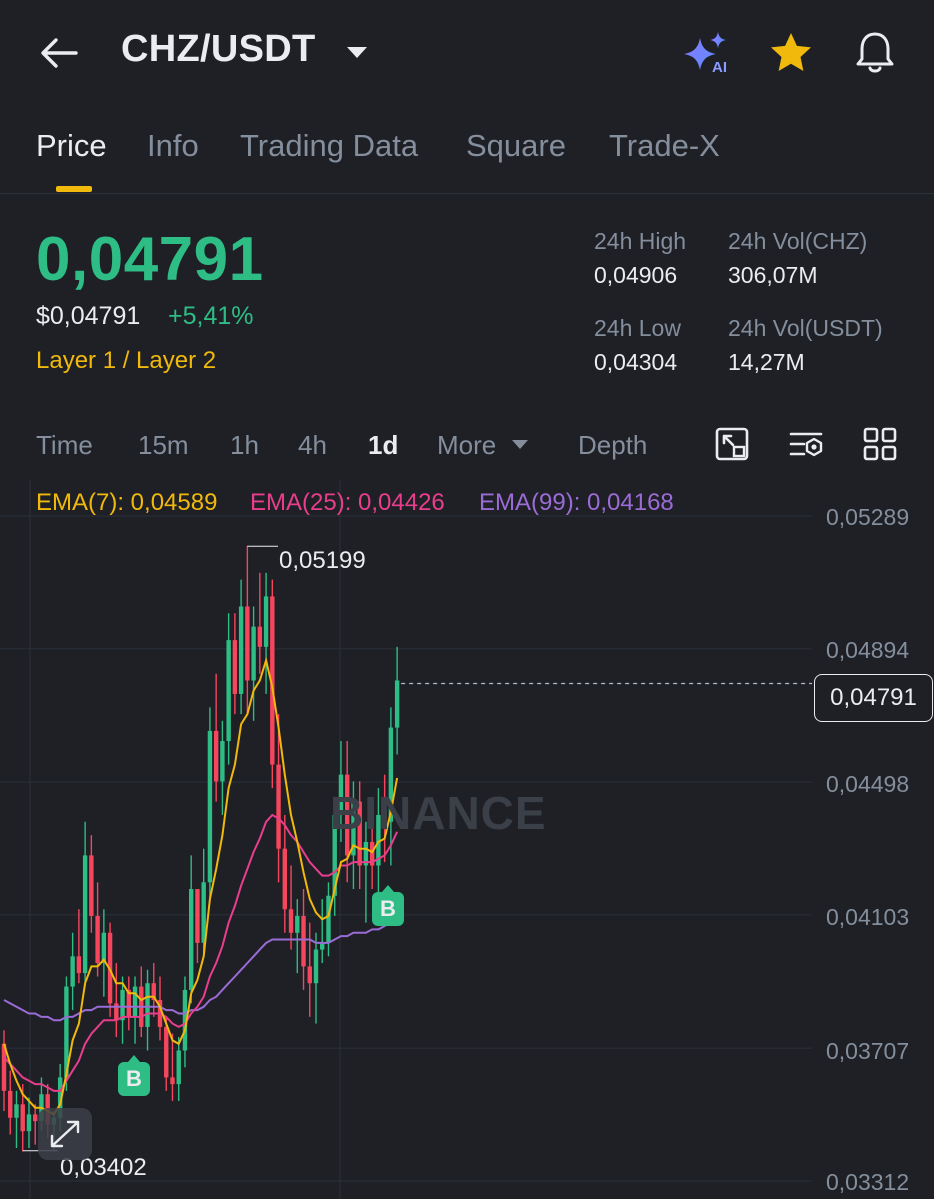 This screenshot has width=934, height=1199. Describe the element at coordinates (766, 362) in the screenshot. I see `stat-24h-vol-usdt-value: 14,27M` at that location.